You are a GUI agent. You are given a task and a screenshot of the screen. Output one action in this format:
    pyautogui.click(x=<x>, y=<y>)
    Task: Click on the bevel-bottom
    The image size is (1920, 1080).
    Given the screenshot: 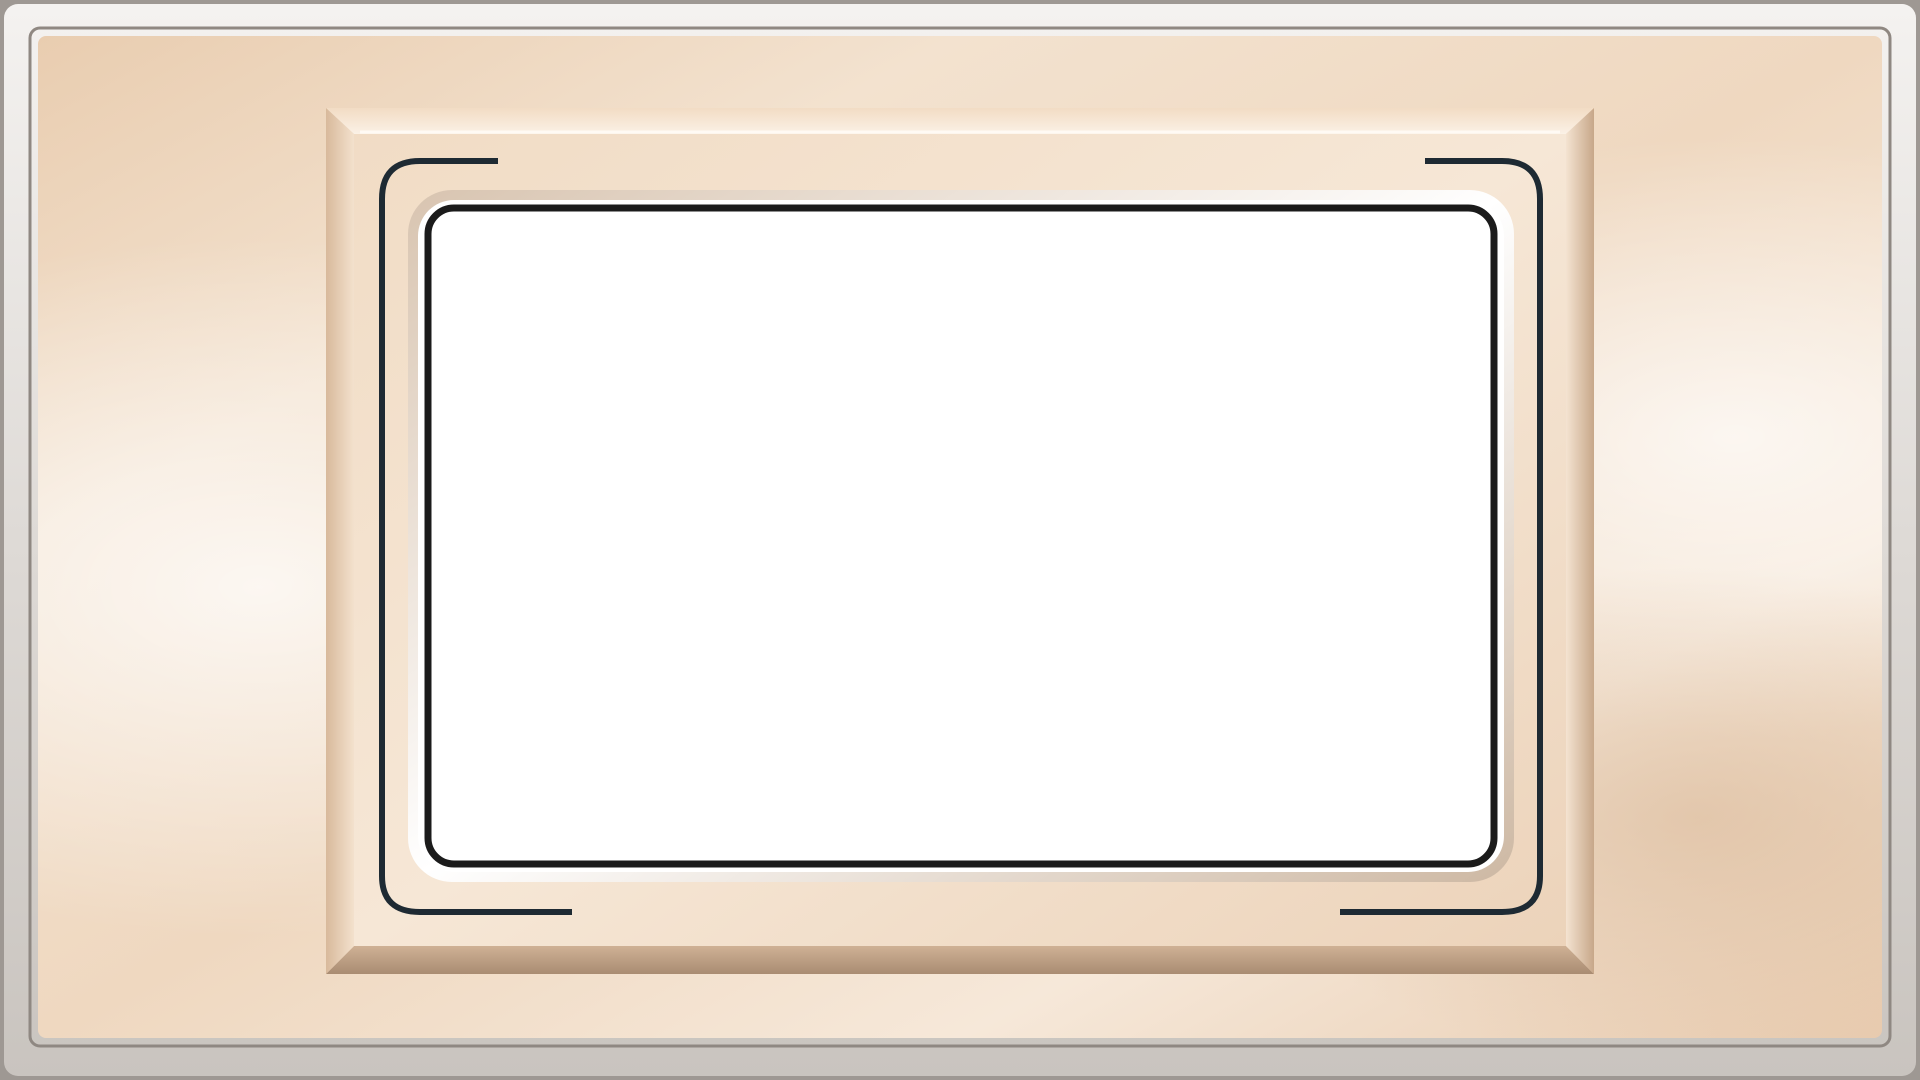 What is the action you would take?
    pyautogui.click(x=960, y=960)
    